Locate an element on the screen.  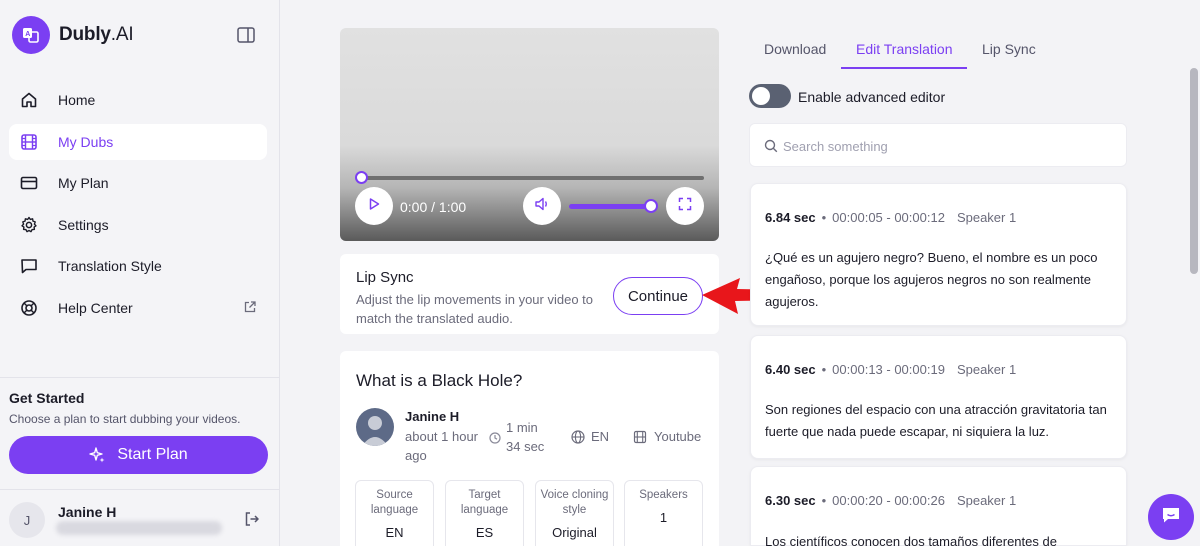
film-icon is located at coordinates (640, 437).